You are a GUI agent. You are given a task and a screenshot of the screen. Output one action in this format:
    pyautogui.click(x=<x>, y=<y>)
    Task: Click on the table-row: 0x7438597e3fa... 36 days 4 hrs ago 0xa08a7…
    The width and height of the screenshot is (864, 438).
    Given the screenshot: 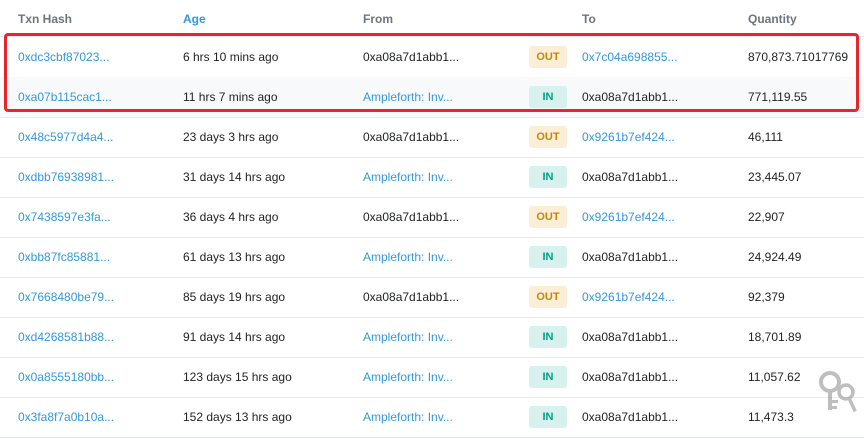 What is the action you would take?
    pyautogui.click(x=432, y=217)
    